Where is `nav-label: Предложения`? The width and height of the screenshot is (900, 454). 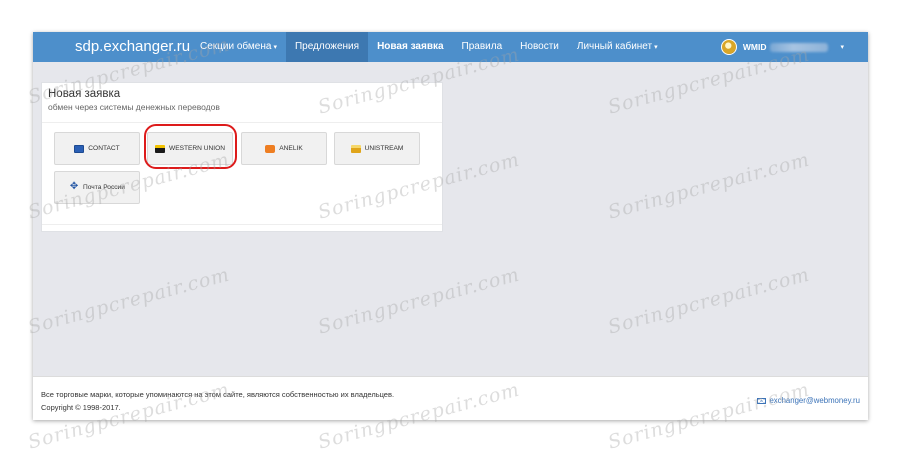
nav-label: Предложения is located at coordinates (327, 46).